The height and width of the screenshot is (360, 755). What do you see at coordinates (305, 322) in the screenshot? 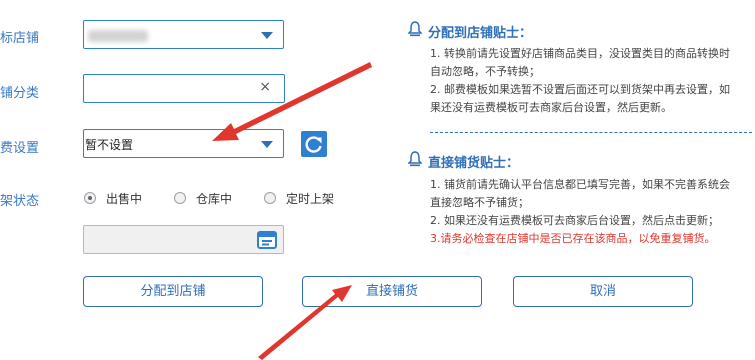
I see `annotation-arrow-lower` at bounding box center [305, 322].